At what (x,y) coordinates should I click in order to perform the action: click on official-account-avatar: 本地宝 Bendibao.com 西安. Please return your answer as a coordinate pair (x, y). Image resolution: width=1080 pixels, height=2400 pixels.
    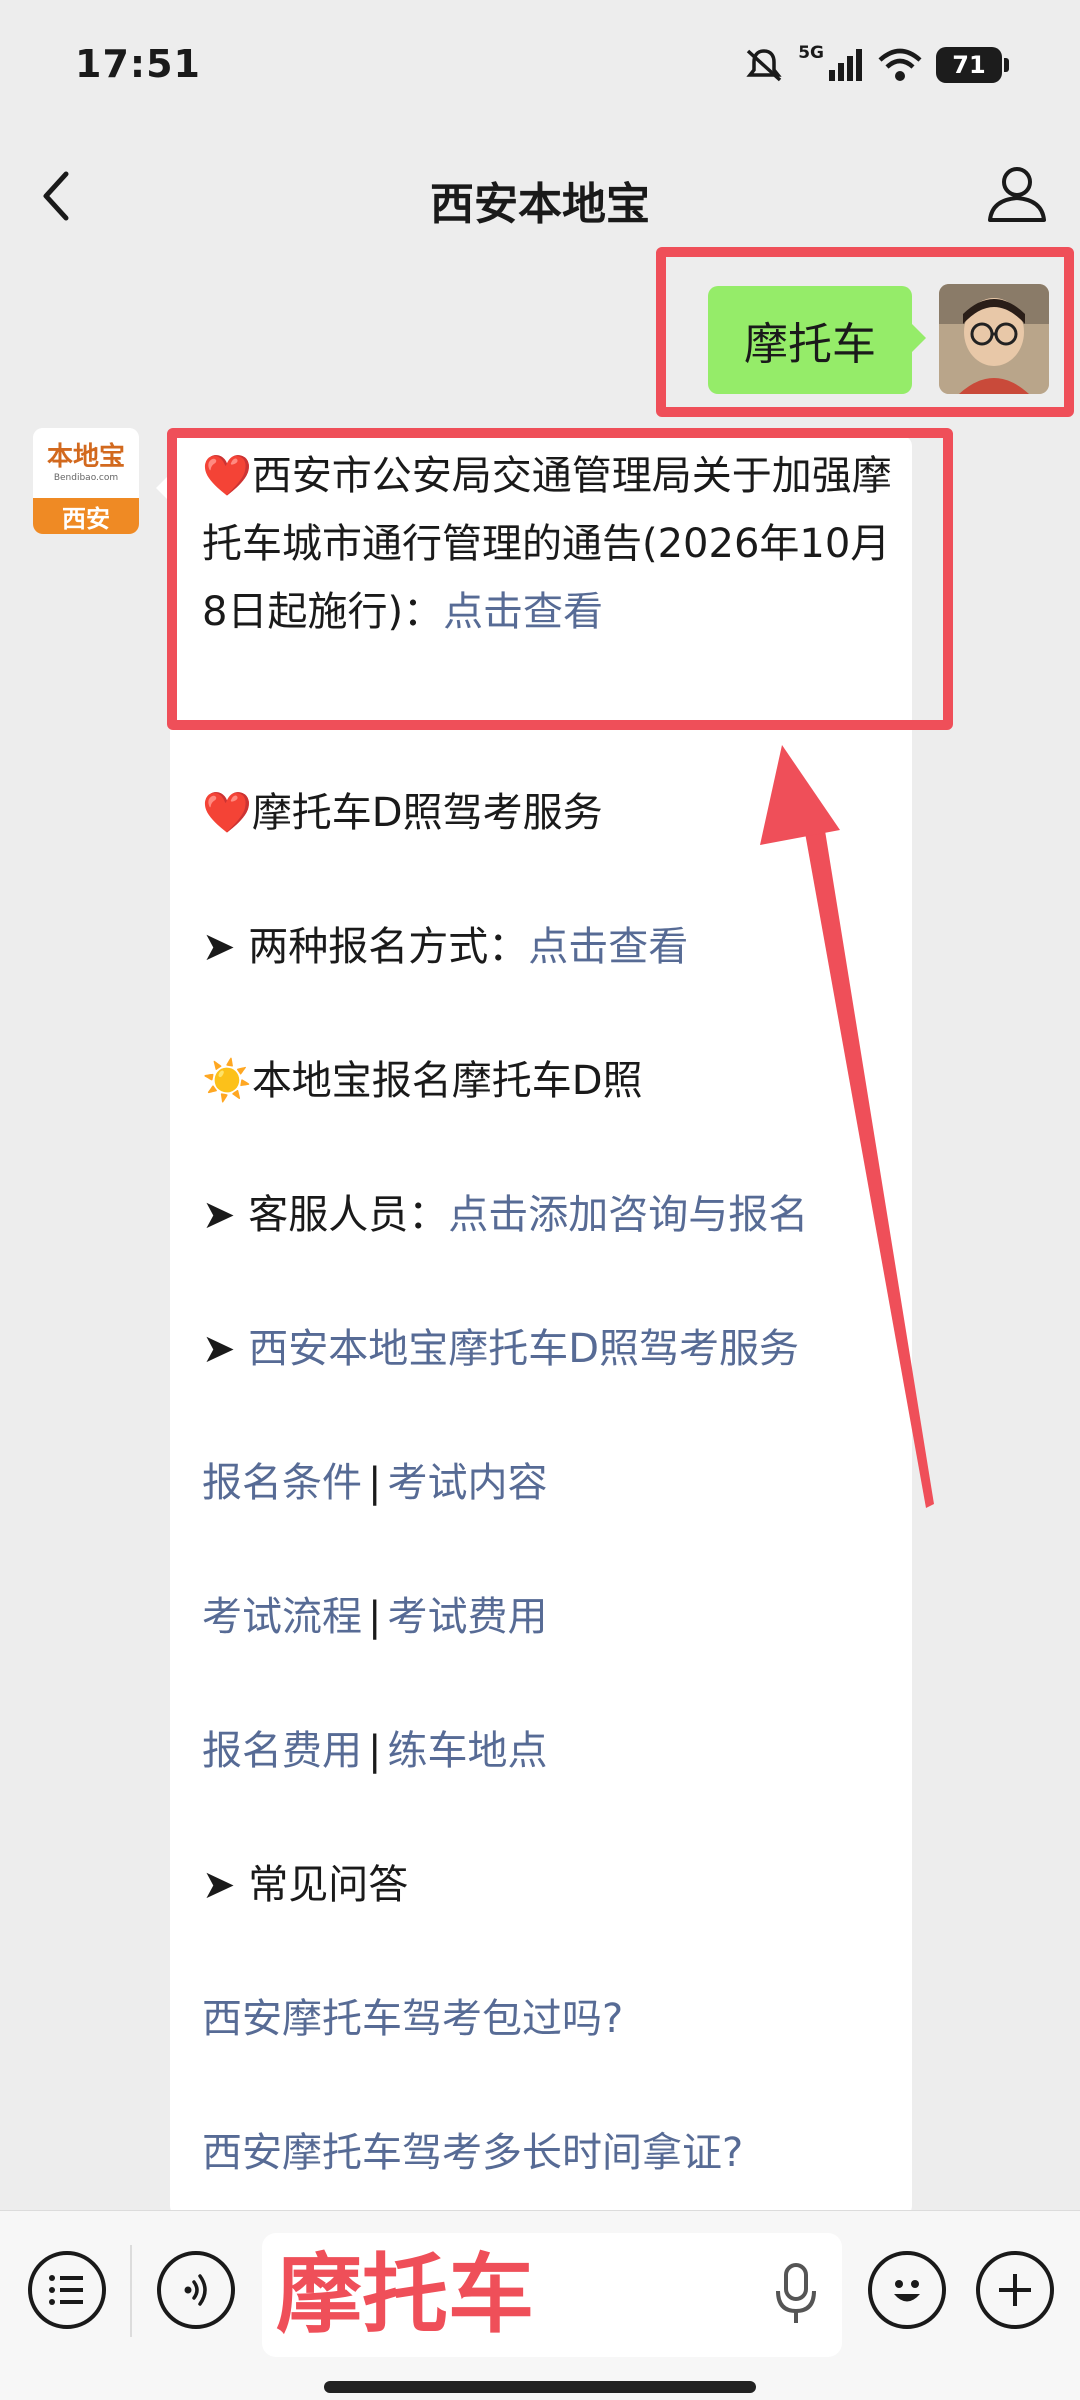
    Looking at the image, I should click on (86, 481).